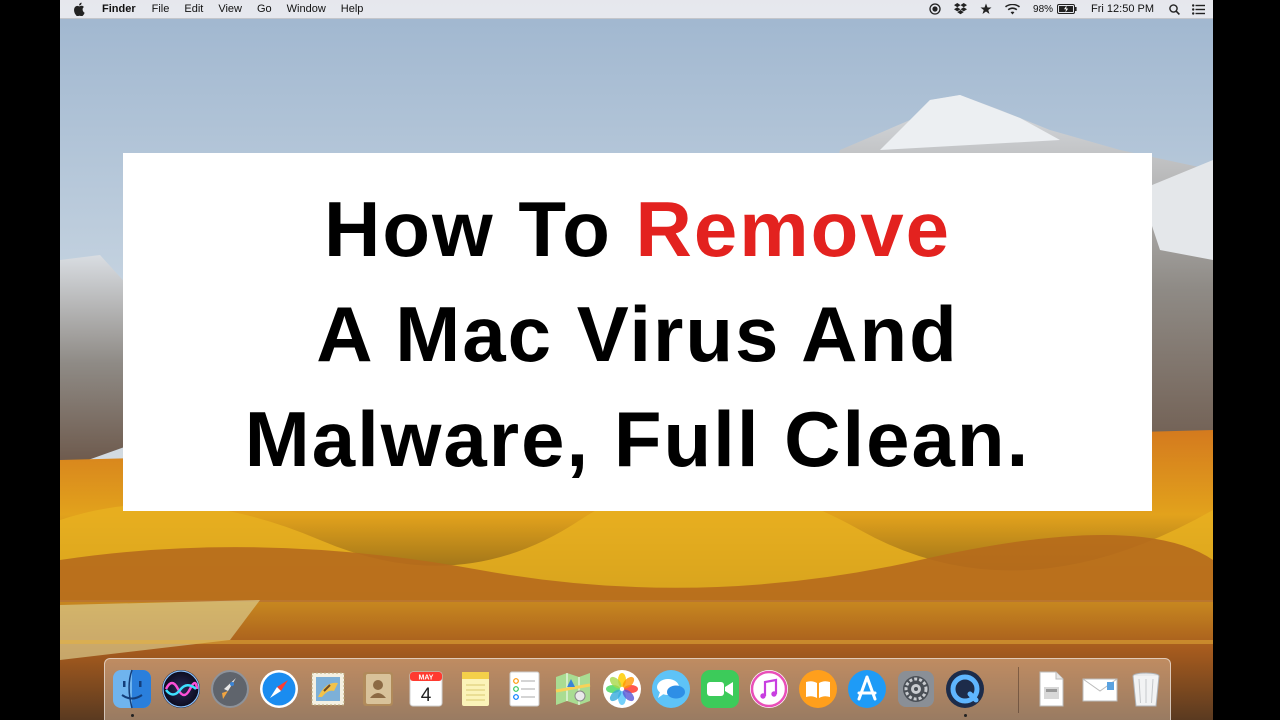 This screenshot has height=720, width=1280. Describe the element at coordinates (965, 715) in the screenshot. I see `quicktime-running-indicator` at that location.